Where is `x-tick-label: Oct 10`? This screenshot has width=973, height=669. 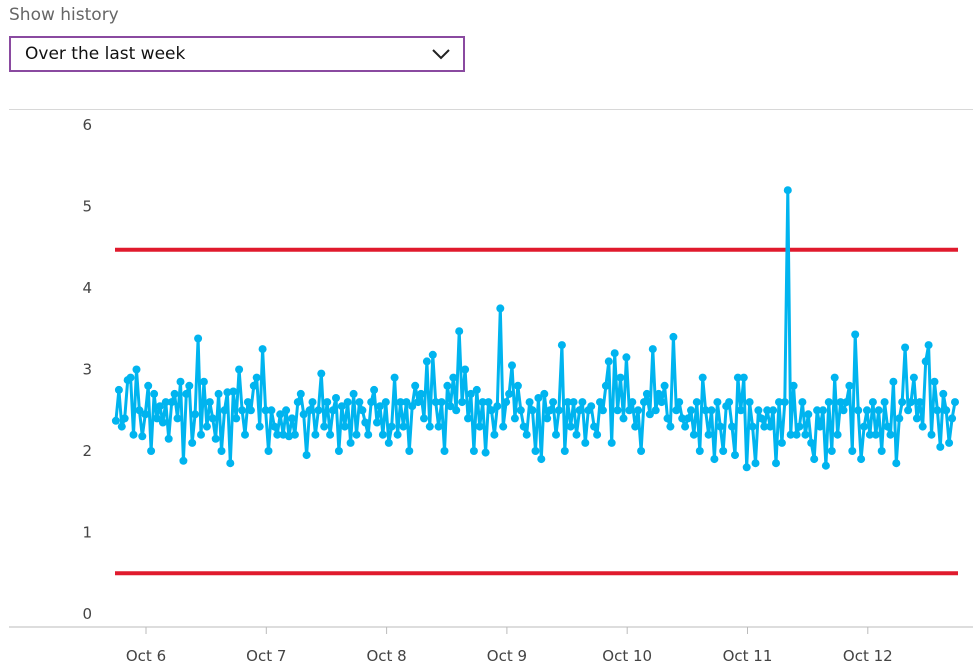 x-tick-label: Oct 10 is located at coordinates (627, 656).